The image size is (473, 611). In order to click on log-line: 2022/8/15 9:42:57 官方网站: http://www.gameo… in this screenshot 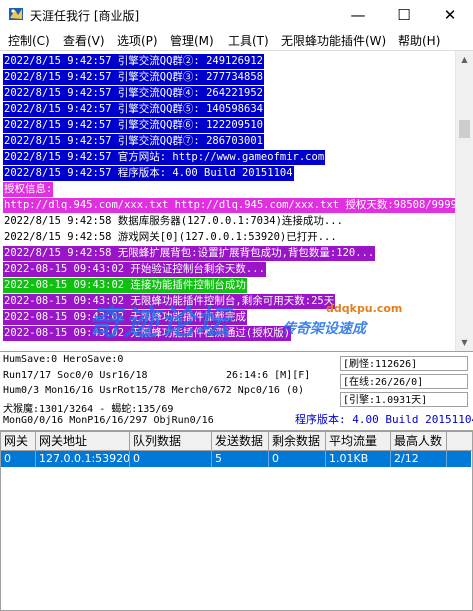, I will do `click(164, 157)`.